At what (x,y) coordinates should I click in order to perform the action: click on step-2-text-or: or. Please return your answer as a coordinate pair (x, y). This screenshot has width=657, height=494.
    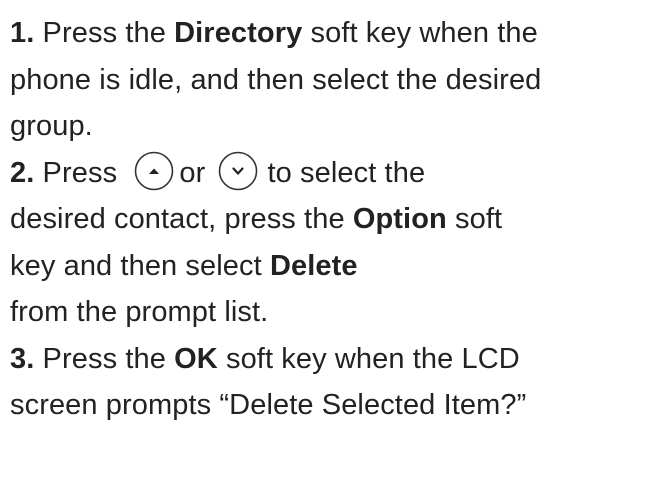
    Looking at the image, I should click on (196, 172).